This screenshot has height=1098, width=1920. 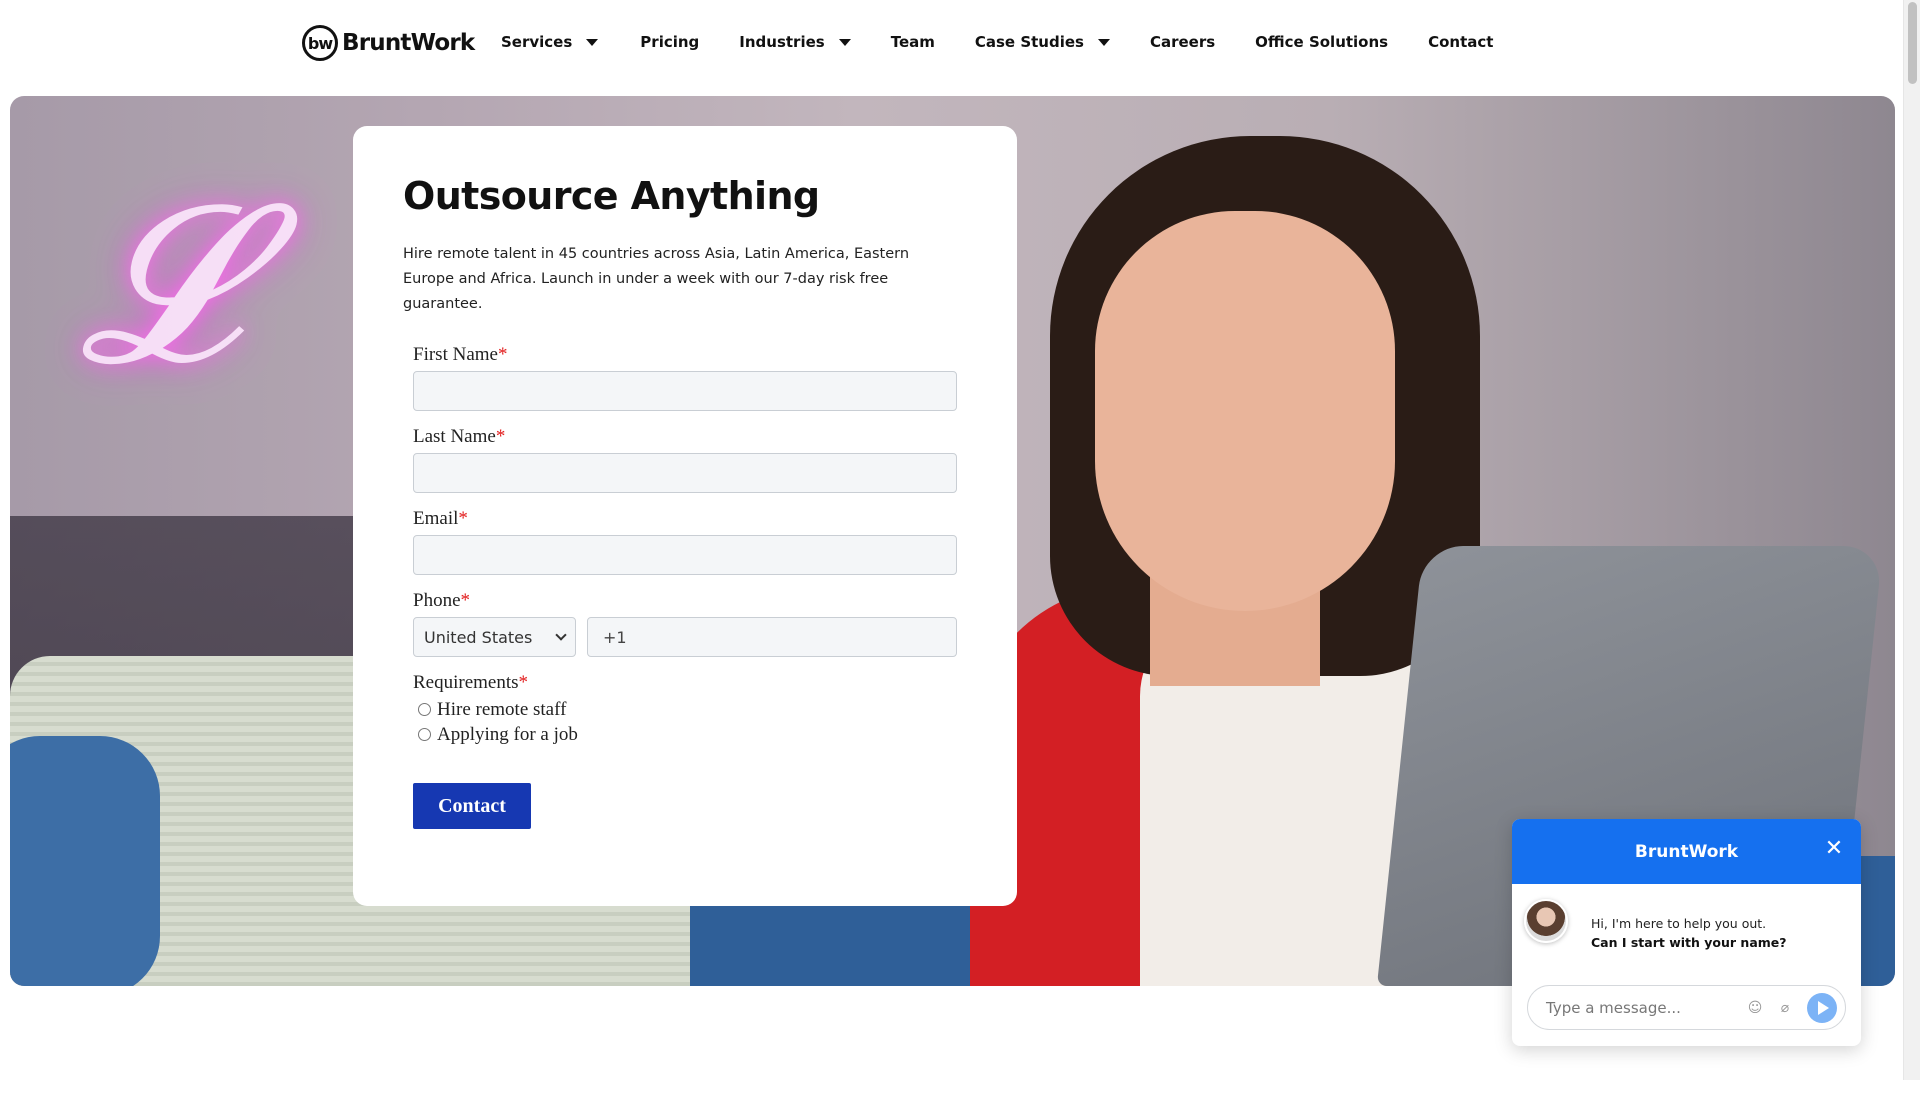 I want to click on bruntwork-logo: bw BruntWork, so click(x=388, y=43).